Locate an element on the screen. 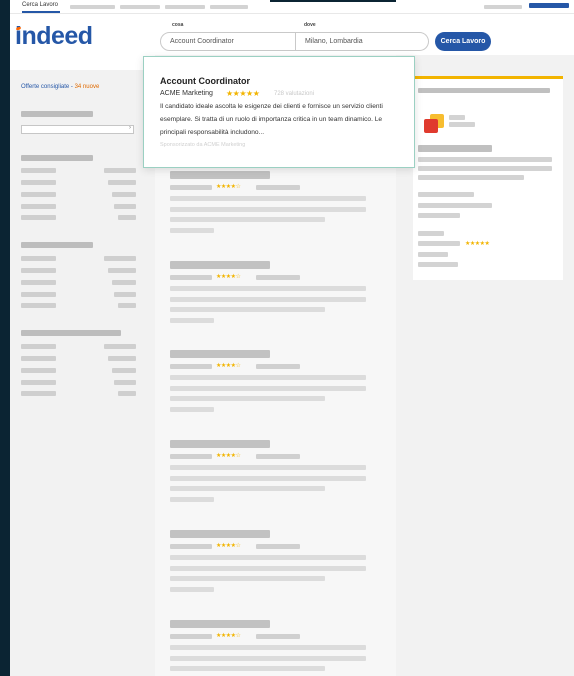 The width and height of the screenshot is (574, 676). recommended-count: 34 nuove is located at coordinates (87, 87).